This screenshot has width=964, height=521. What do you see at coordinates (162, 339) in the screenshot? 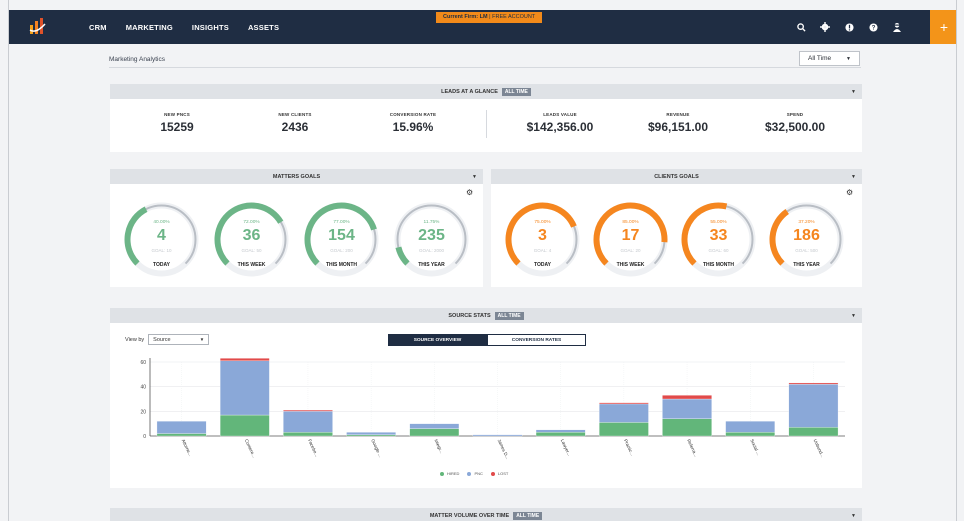
I see `view-by-value: Source` at bounding box center [162, 339].